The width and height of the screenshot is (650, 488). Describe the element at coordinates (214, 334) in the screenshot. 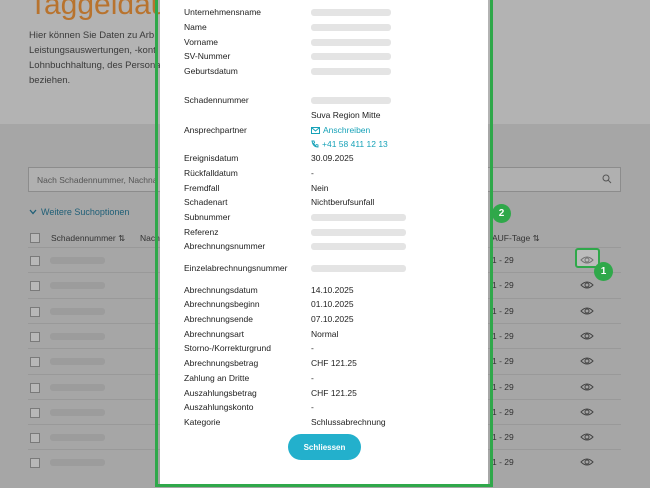

I see `field-label: Abrechnungsart` at that location.